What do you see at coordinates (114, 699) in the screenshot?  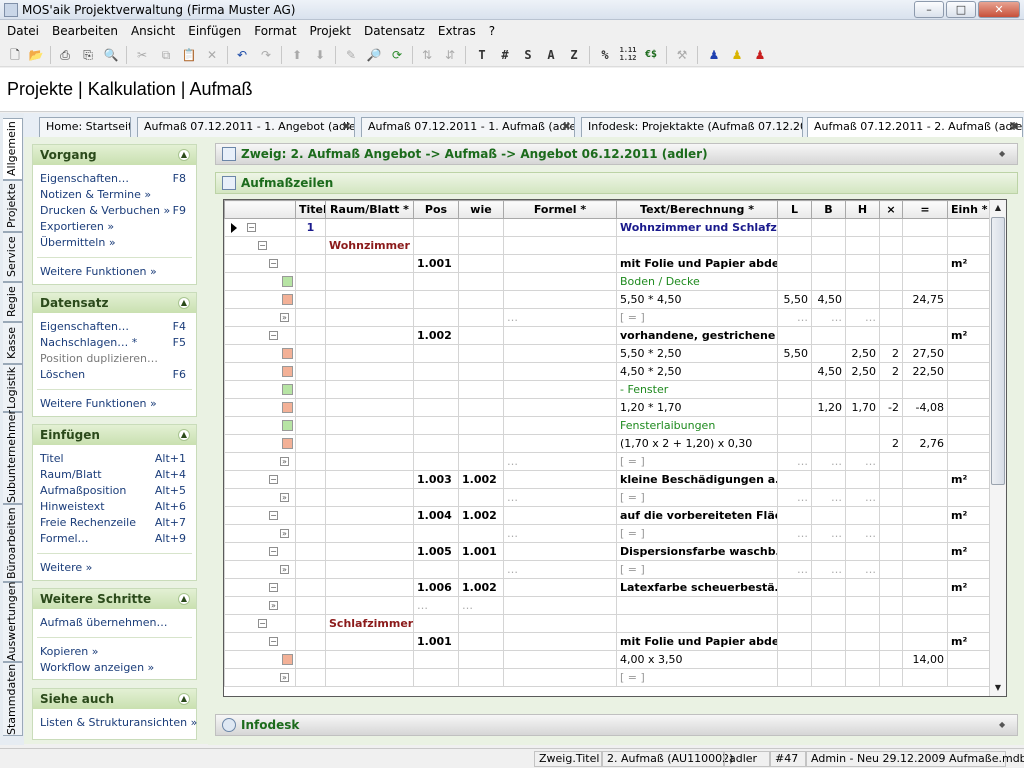 I see `panel-header: Siehe auch ▲` at bounding box center [114, 699].